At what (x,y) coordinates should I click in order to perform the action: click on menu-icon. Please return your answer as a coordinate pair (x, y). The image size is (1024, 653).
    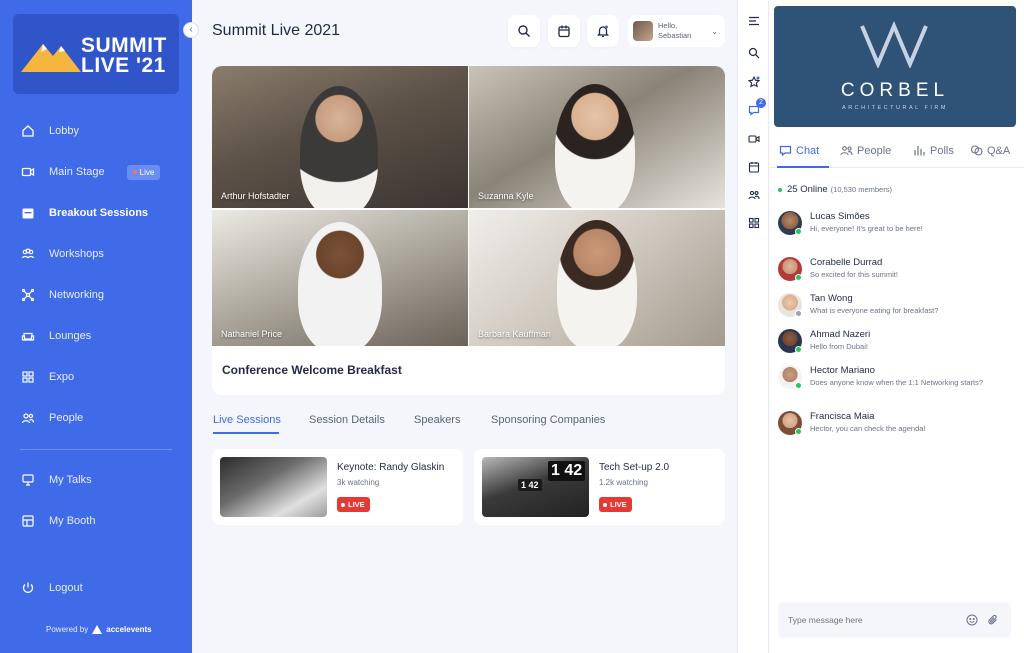
    Looking at the image, I should click on (754, 21).